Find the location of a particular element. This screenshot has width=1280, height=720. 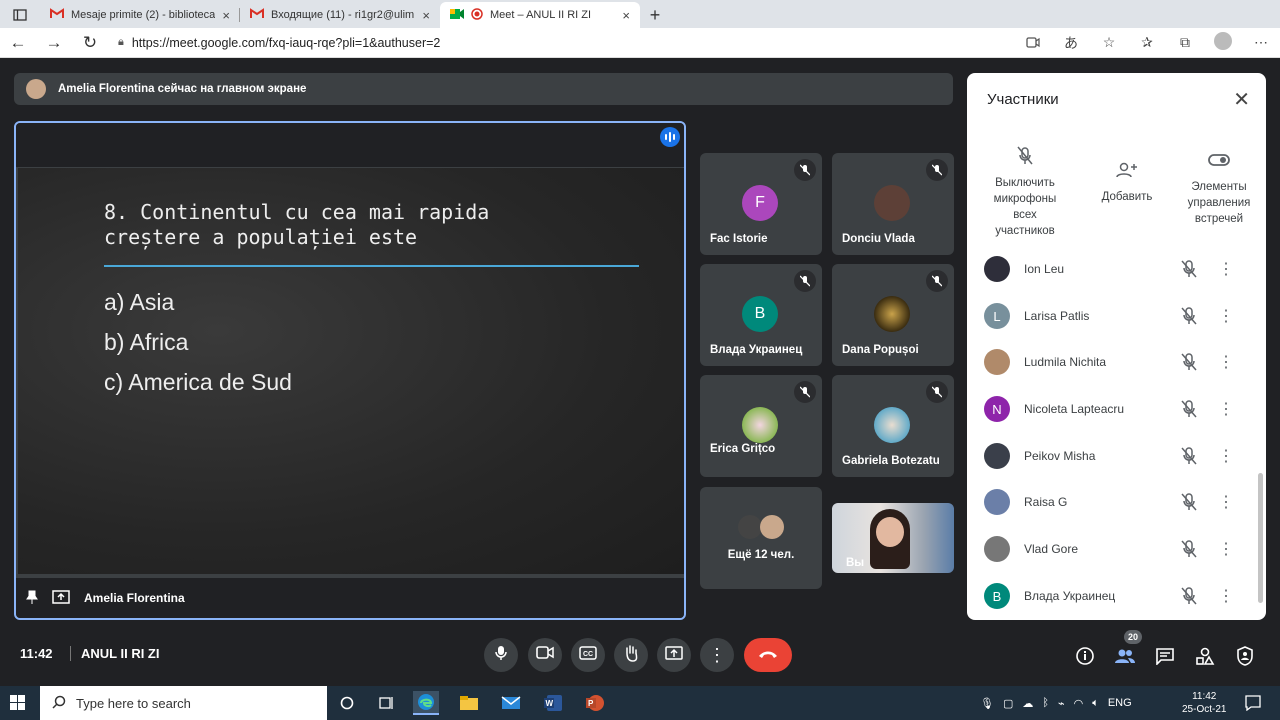

mute-all-button: Выключить микрофоны всех участников is located at coordinates (1025, 191).